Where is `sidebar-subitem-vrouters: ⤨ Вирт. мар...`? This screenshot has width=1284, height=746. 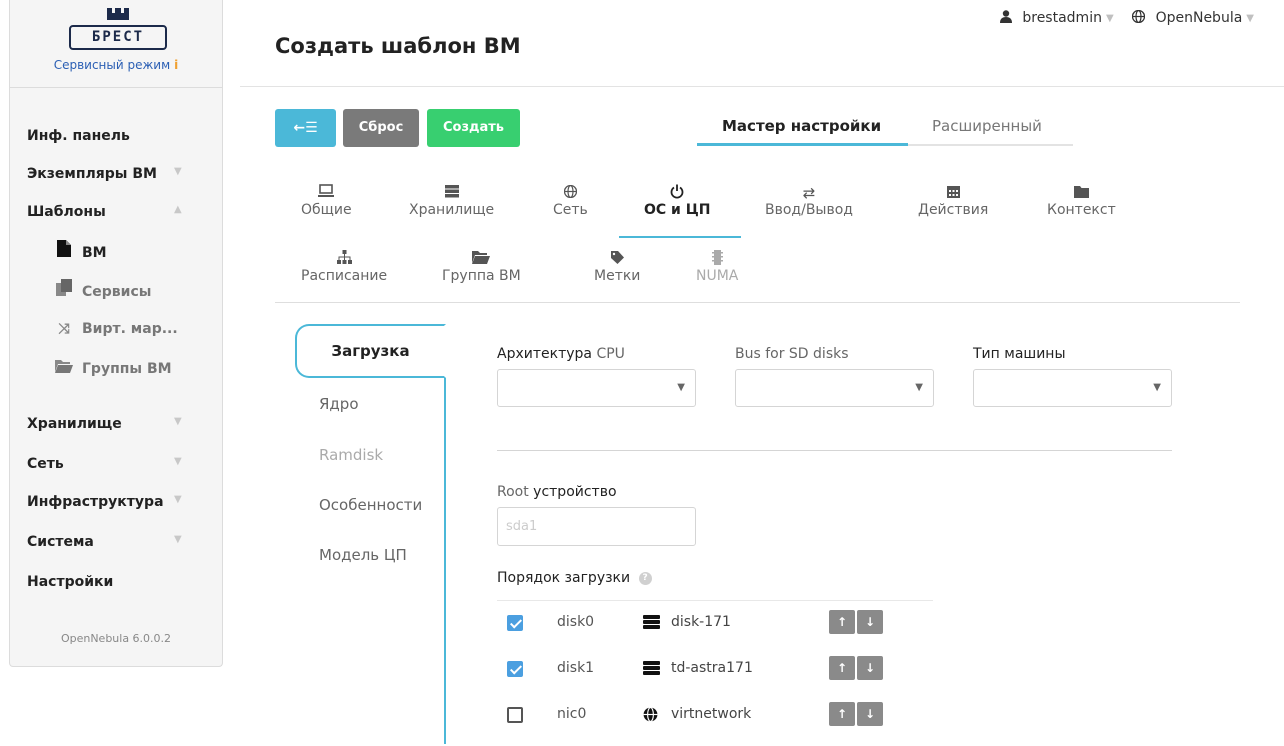
sidebar-subitem-vrouters: ⤨ Вирт. мар... is located at coordinates (116, 329).